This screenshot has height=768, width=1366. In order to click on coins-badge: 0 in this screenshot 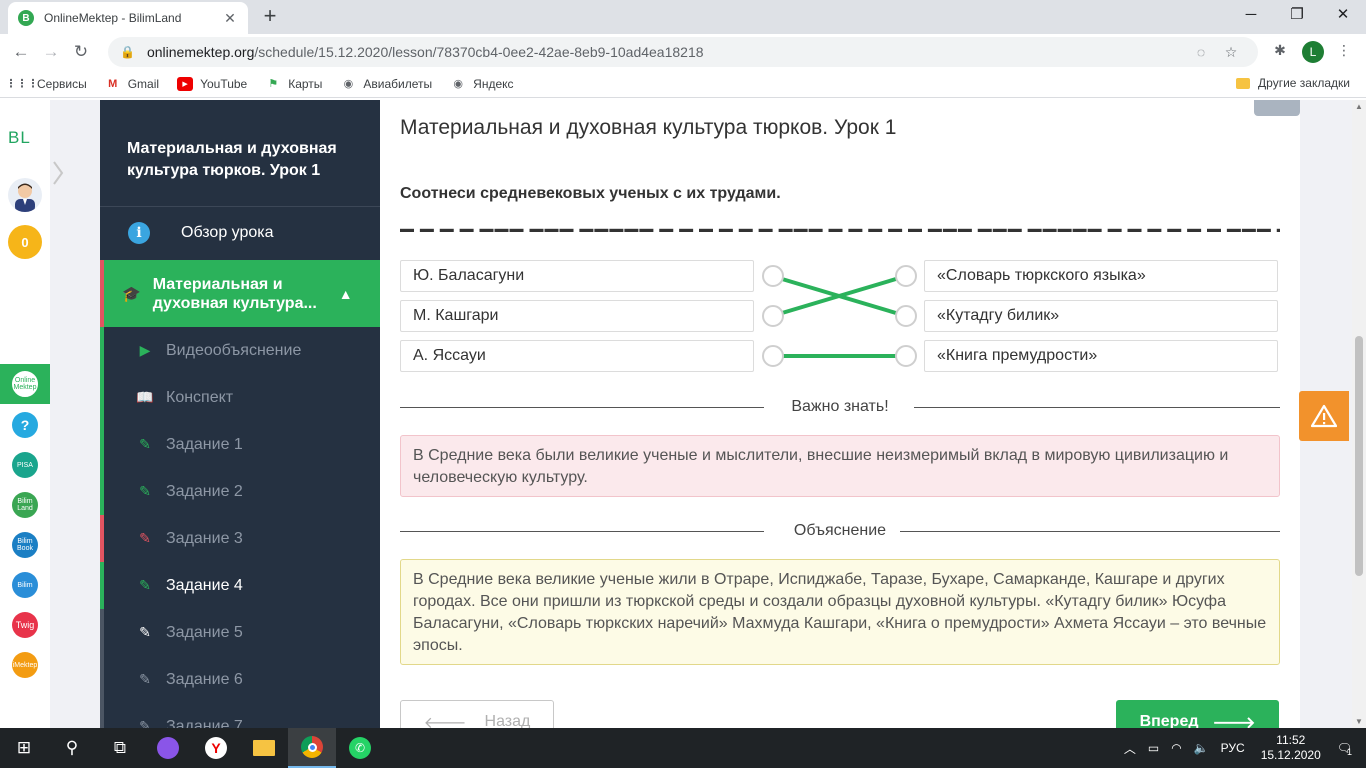, I will do `click(25, 242)`.